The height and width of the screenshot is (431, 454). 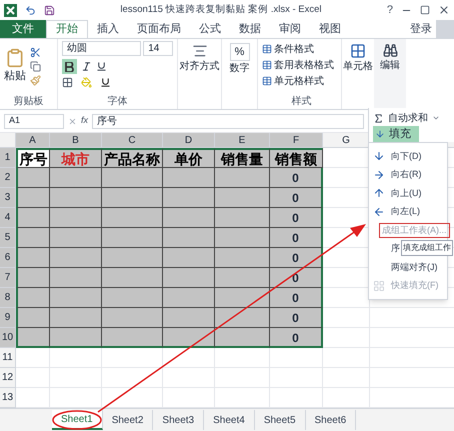 I want to click on ribbon-tab: 审阅, so click(x=290, y=29).